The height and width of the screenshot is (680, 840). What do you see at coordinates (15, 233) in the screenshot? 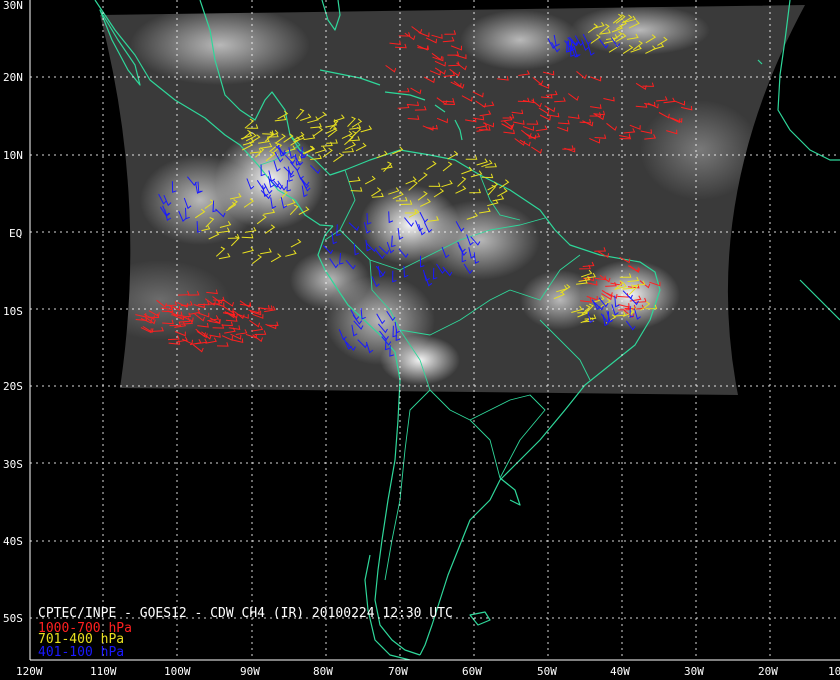
I see `lat-tick-label: EQ` at bounding box center [15, 233].